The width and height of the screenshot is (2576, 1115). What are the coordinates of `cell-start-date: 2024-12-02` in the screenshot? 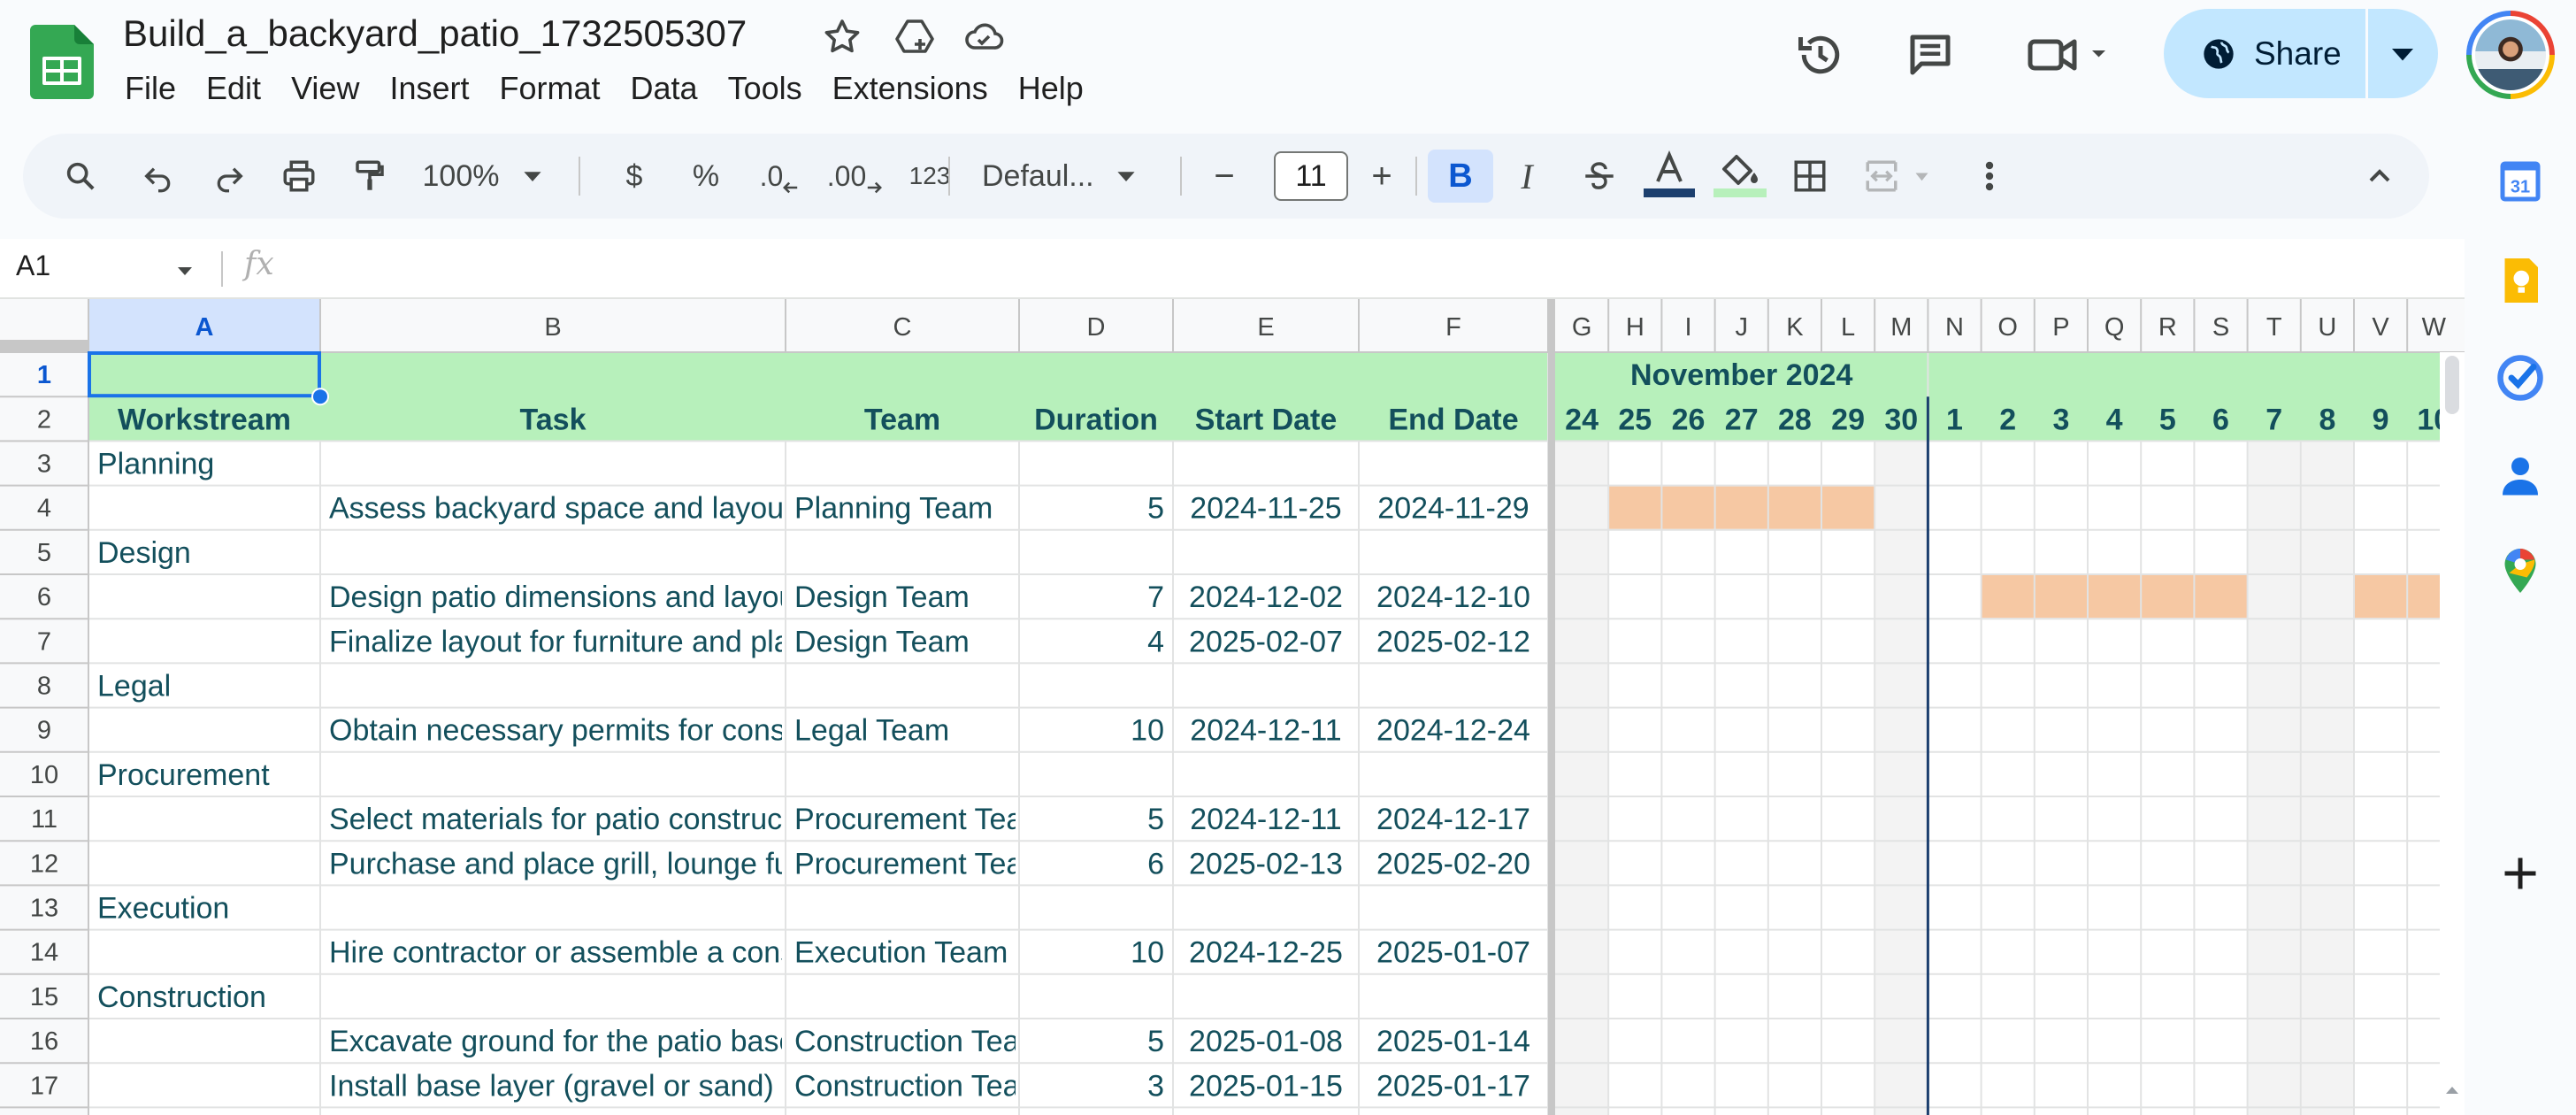 It's located at (1266, 597).